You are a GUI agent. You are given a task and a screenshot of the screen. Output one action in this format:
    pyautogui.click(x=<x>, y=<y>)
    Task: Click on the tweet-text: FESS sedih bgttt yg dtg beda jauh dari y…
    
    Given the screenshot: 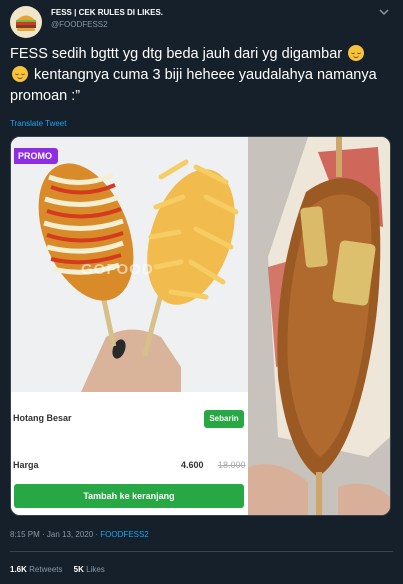 What is the action you would take?
    pyautogui.click(x=200, y=75)
    